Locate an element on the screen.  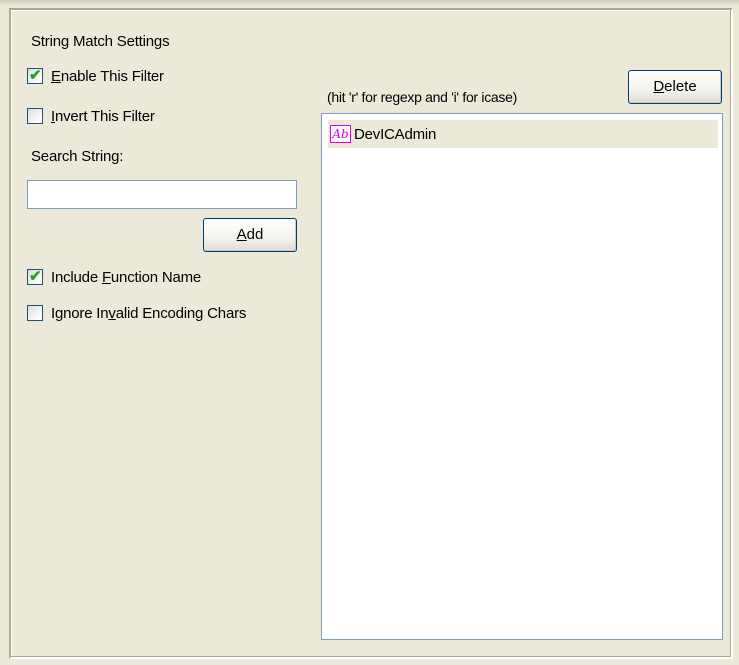
enable-filter-checkbox: ✔ Enable This Filter is located at coordinates (95, 76).